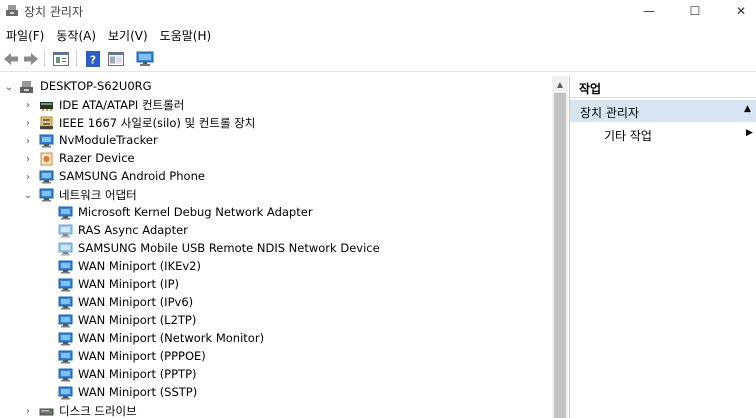  What do you see at coordinates (195, 212) in the screenshot?
I see `tree-device-label: Microsoft Kernel Debug Network Adapter` at bounding box center [195, 212].